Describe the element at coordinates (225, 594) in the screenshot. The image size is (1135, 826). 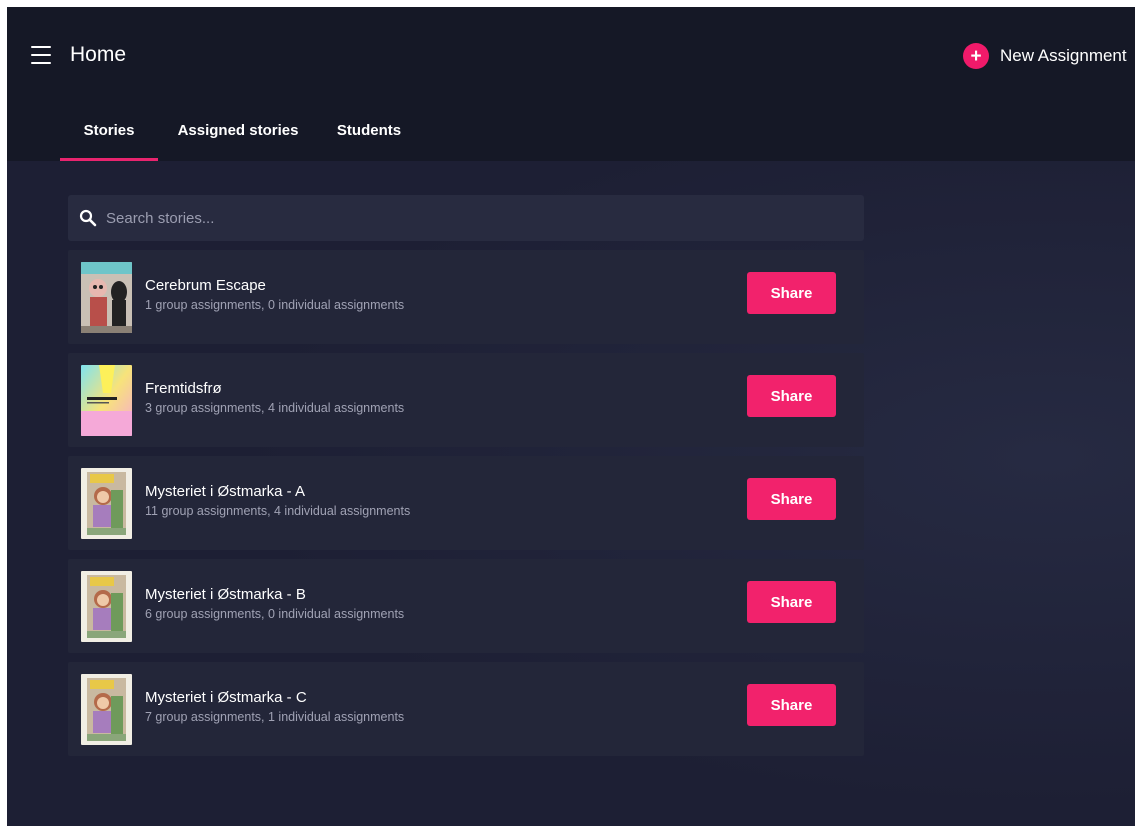
I see `story-title: Mysteriet i Østmarka - B` at that location.